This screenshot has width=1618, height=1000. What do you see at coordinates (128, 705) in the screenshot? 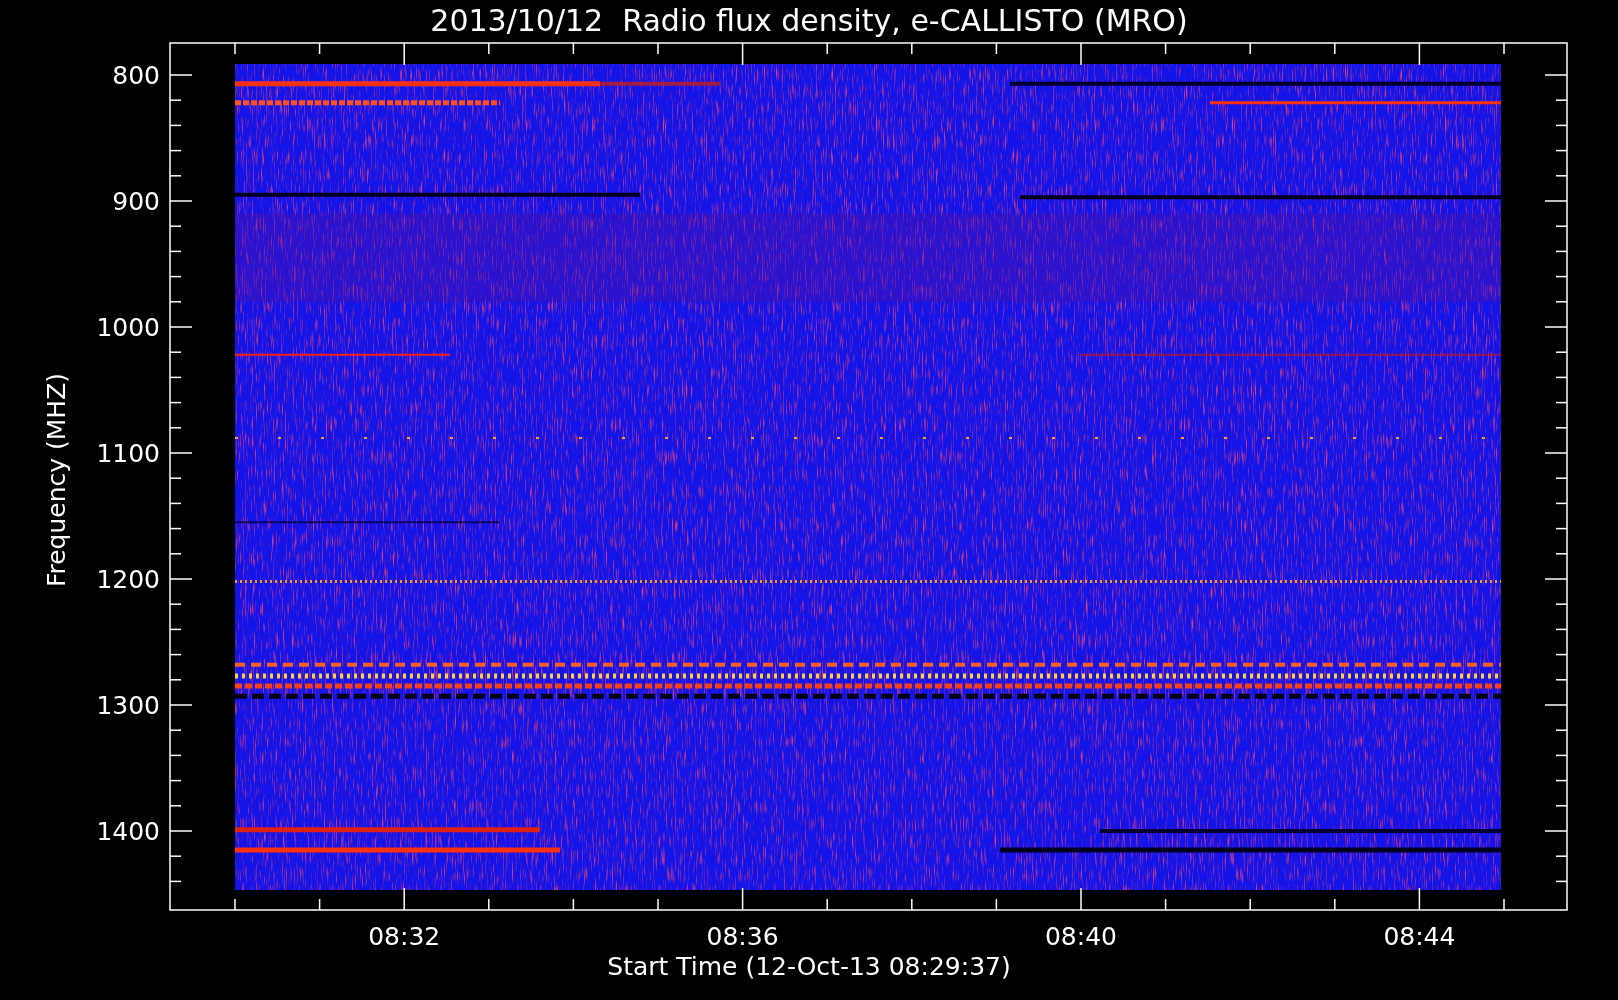
I see `tick-label: 1300` at bounding box center [128, 705].